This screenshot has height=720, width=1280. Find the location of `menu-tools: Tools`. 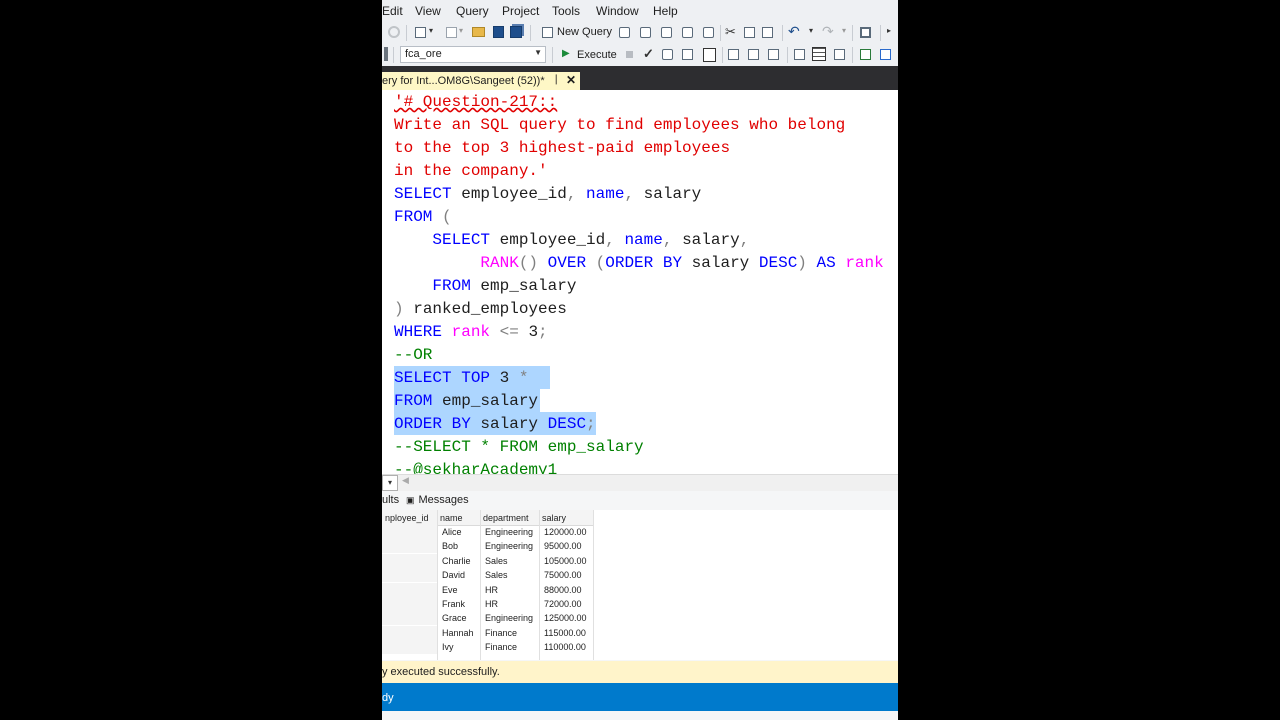

menu-tools: Tools is located at coordinates (566, 11).